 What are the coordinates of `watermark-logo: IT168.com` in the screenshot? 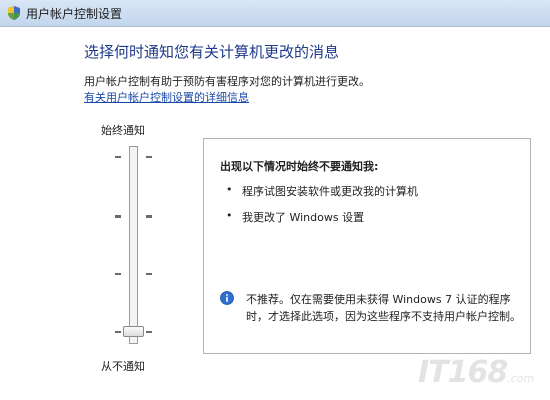 It's located at (476, 372).